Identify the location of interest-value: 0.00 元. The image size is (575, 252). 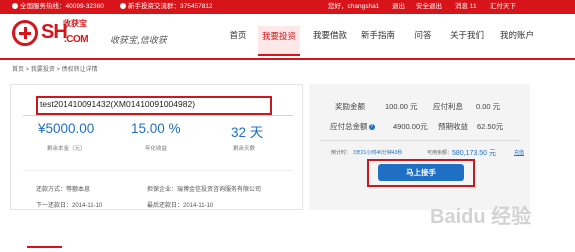
(488, 106).